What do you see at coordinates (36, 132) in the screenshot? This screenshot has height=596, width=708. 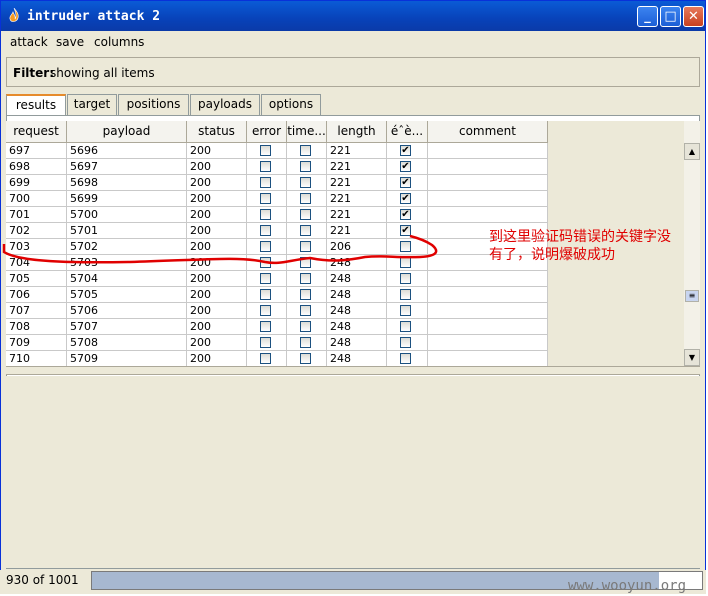 I see `column-header-request: request` at bounding box center [36, 132].